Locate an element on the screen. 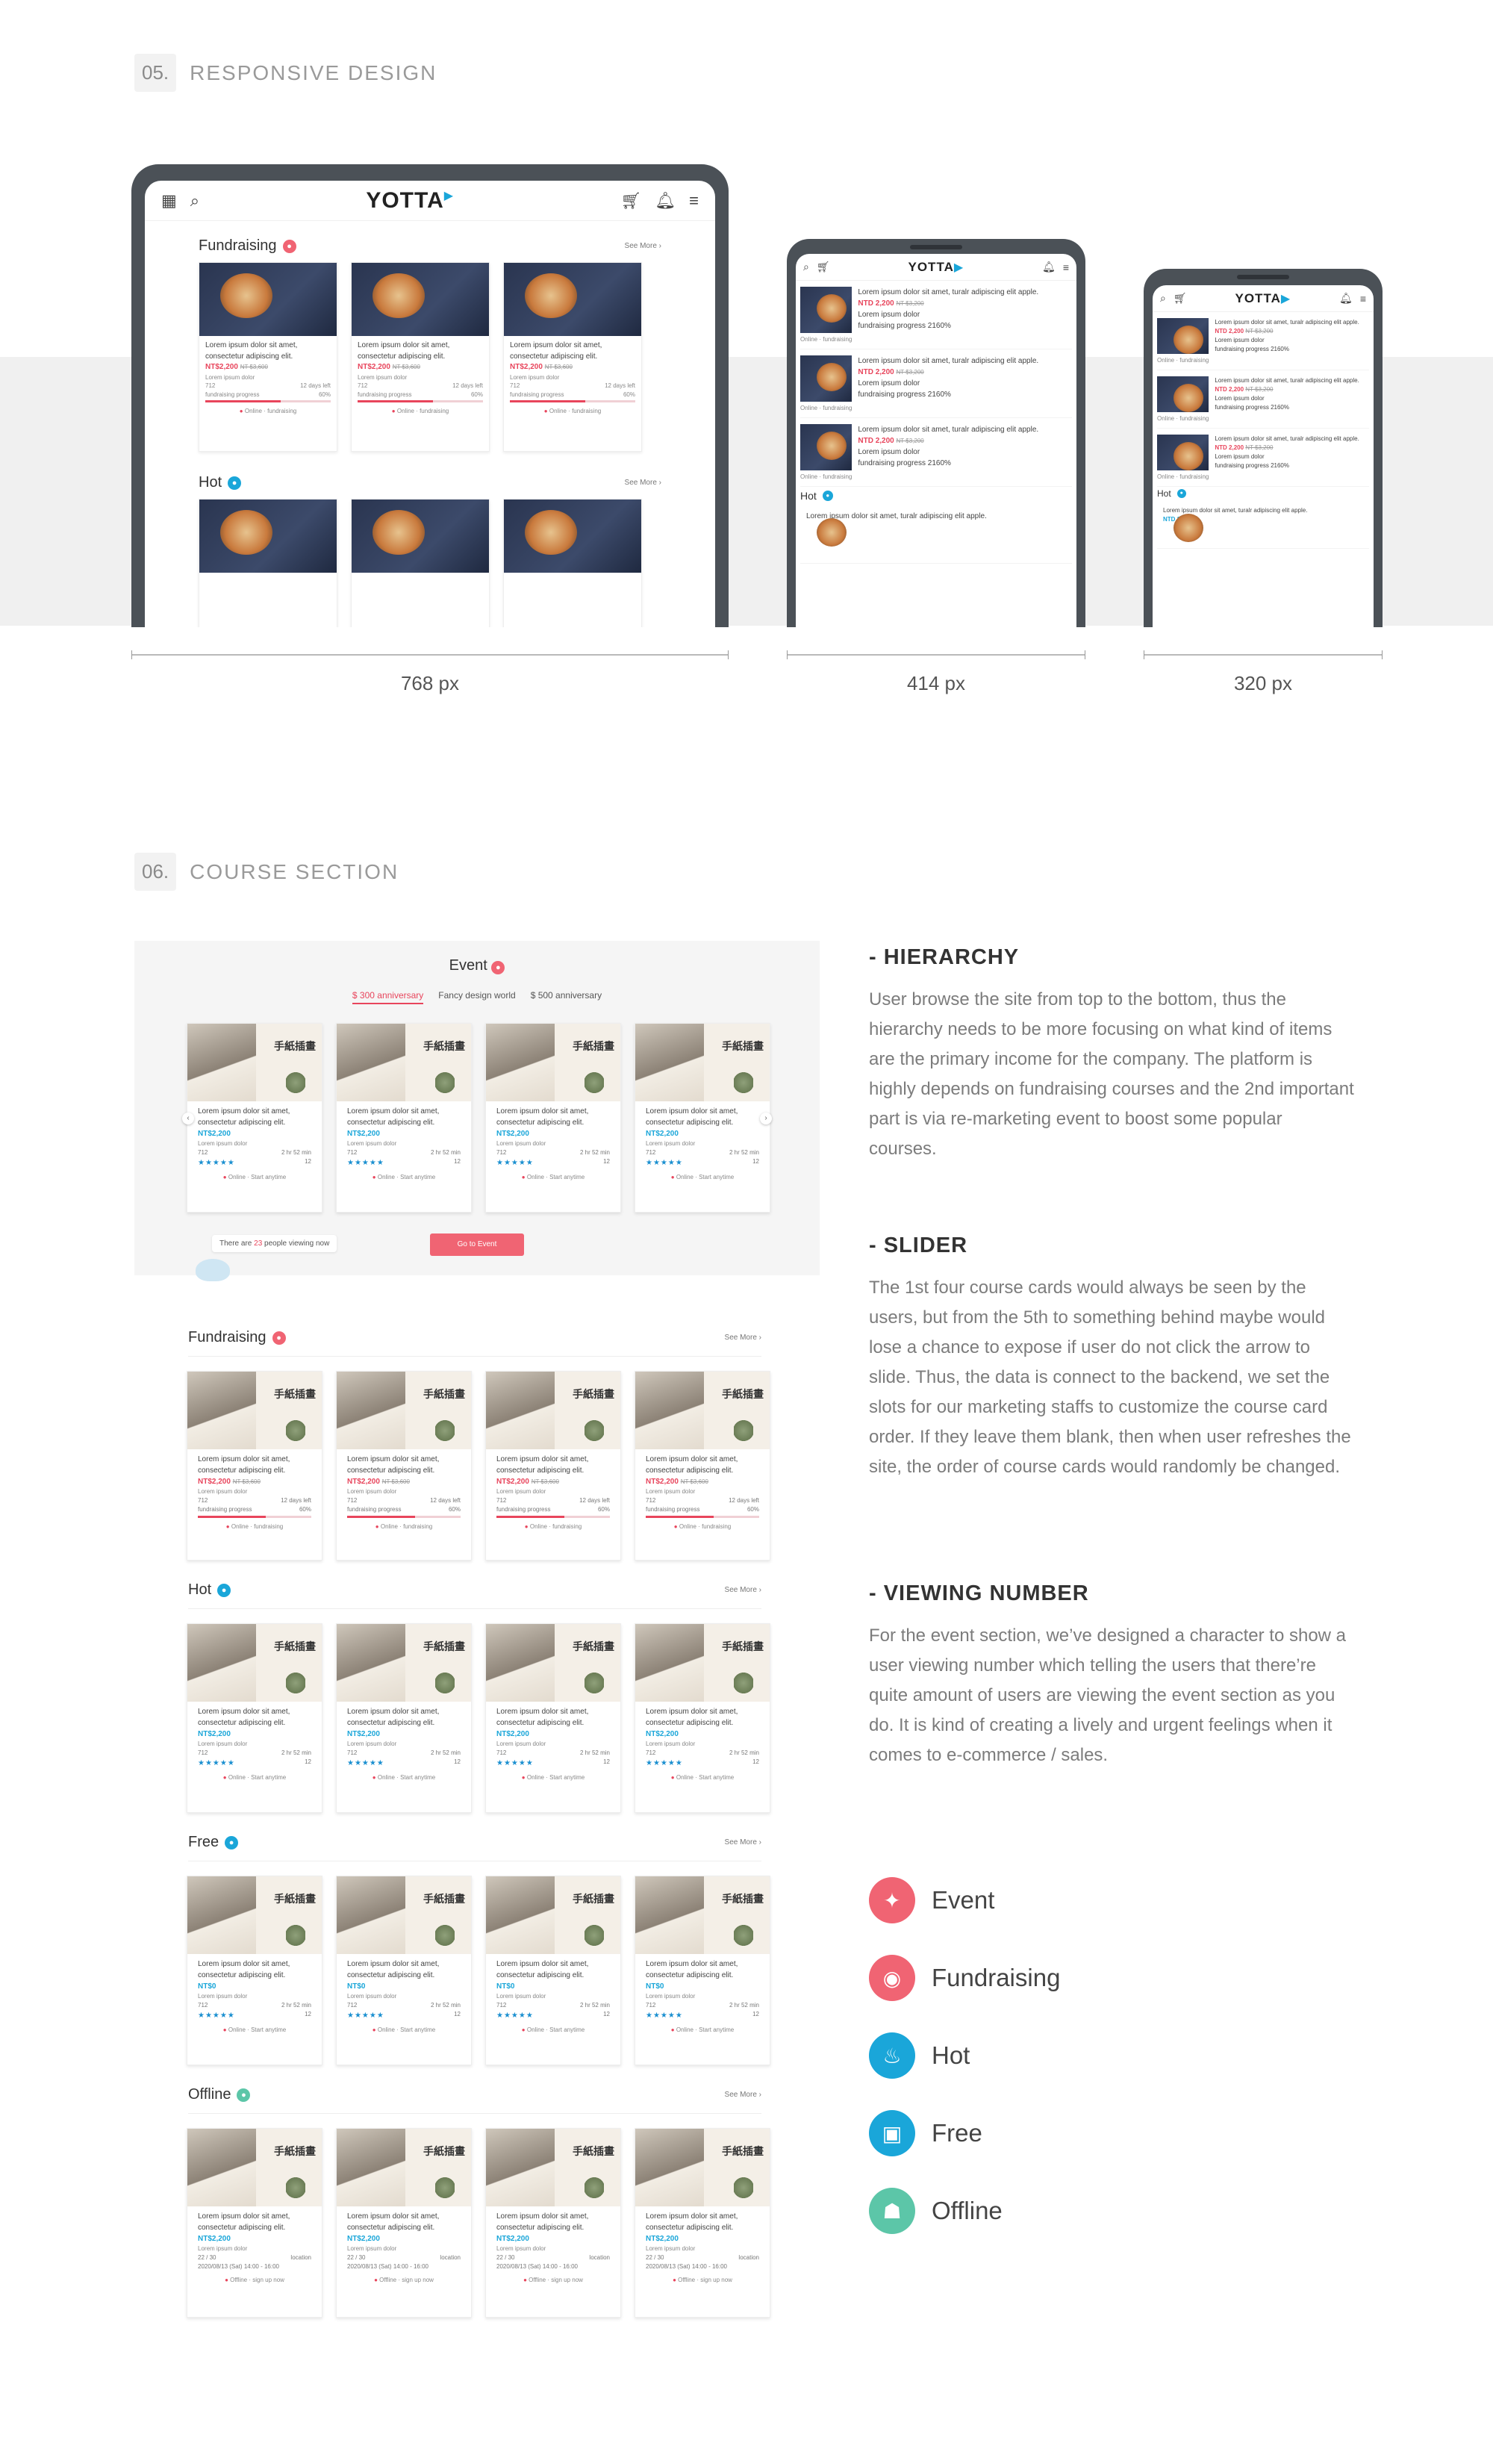 This screenshot has height=2464, width=1493. tab-500-anniversary: $ 500 anniversary is located at coordinates (567, 997).